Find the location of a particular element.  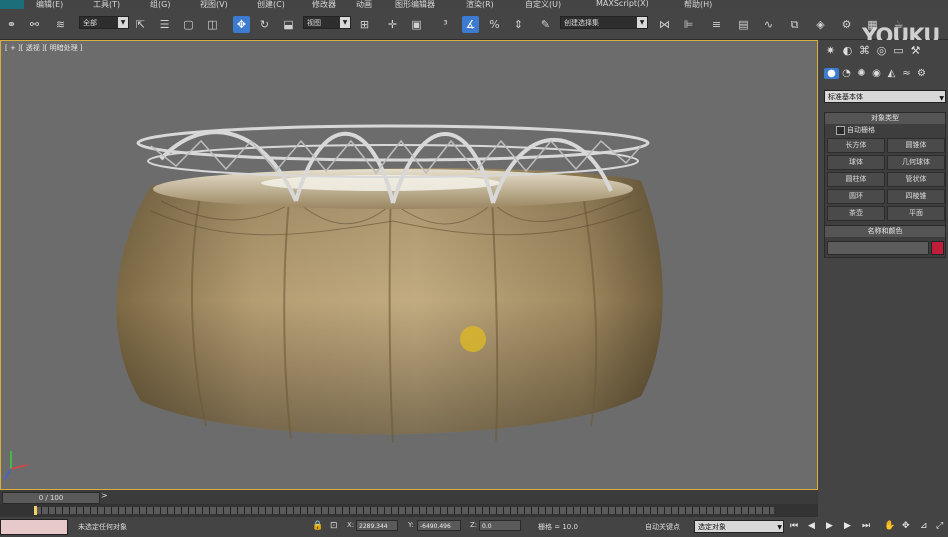

plane-button: 平面 is located at coordinates (916, 213).